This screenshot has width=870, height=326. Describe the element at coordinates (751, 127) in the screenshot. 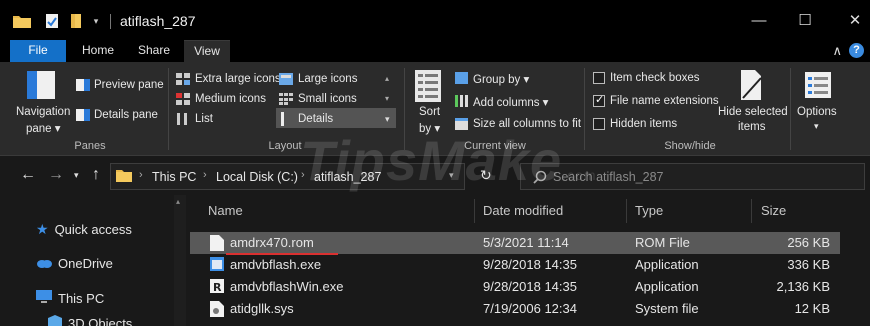

I see `hide-selected-button-line2: items` at that location.